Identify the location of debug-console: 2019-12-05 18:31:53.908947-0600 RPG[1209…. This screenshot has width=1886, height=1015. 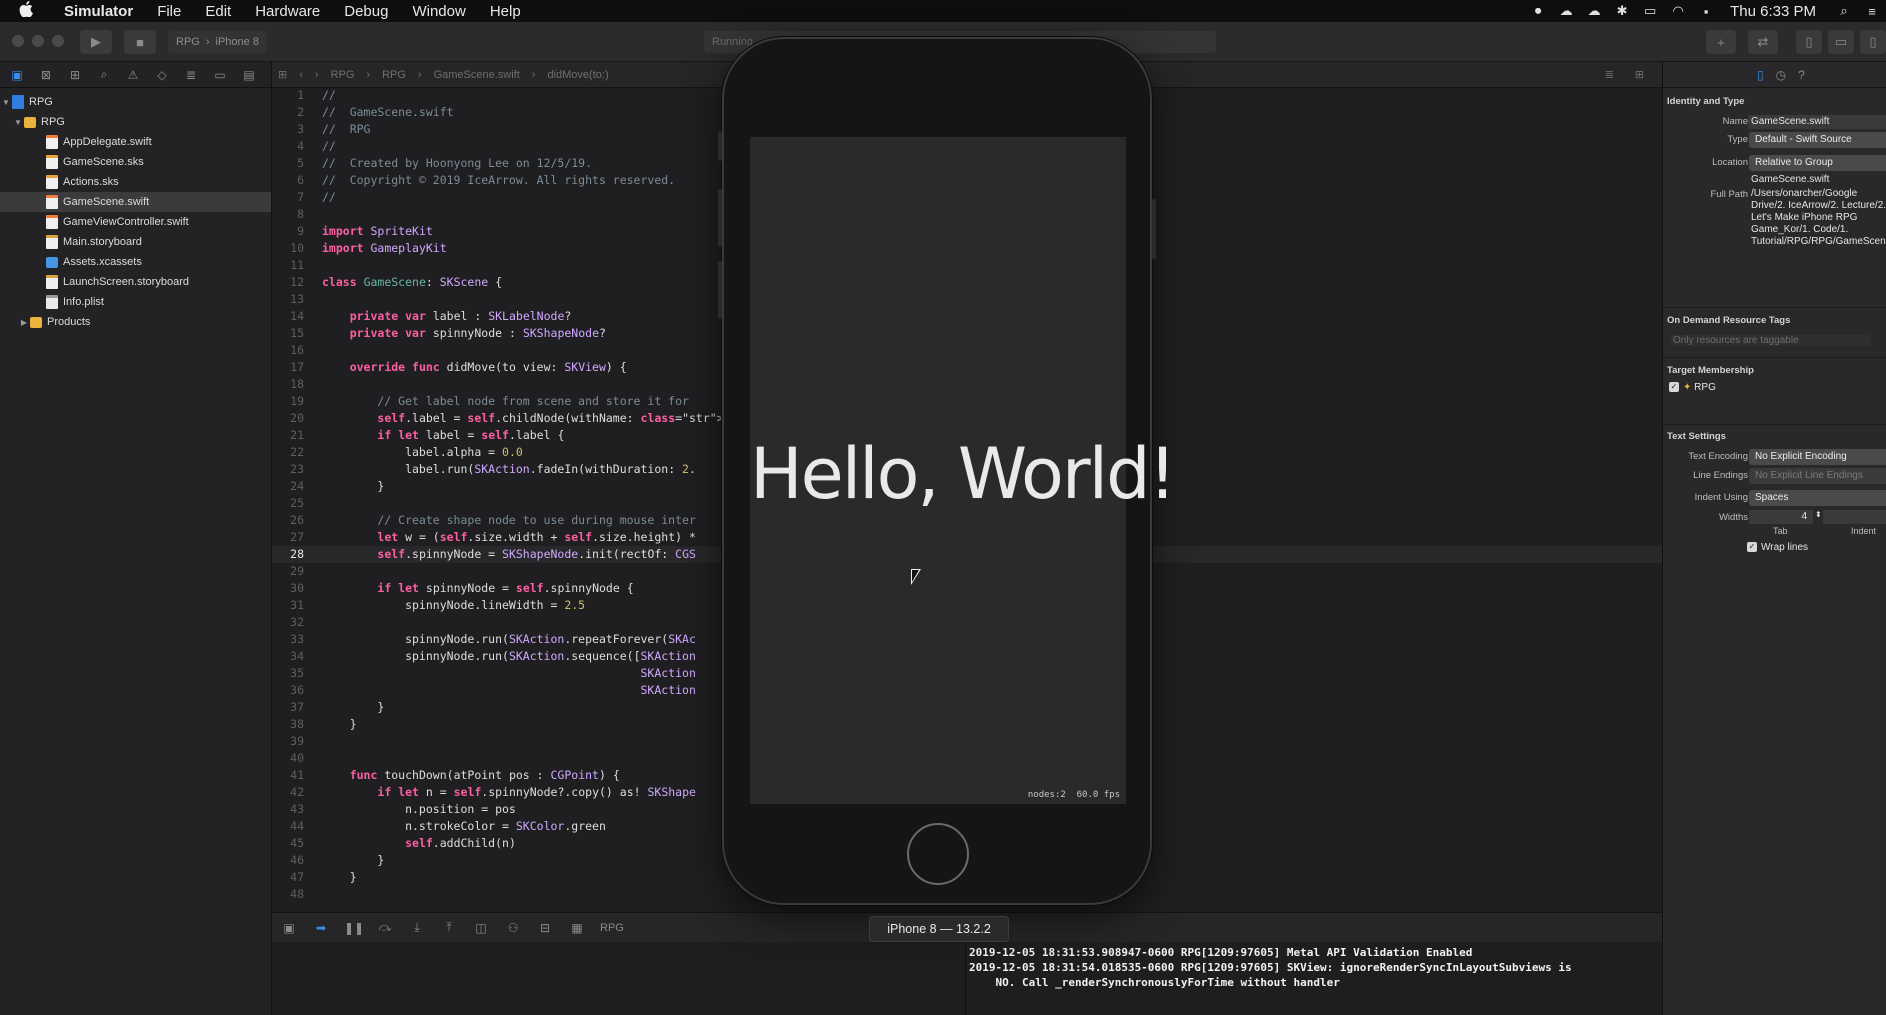
(1314, 978).